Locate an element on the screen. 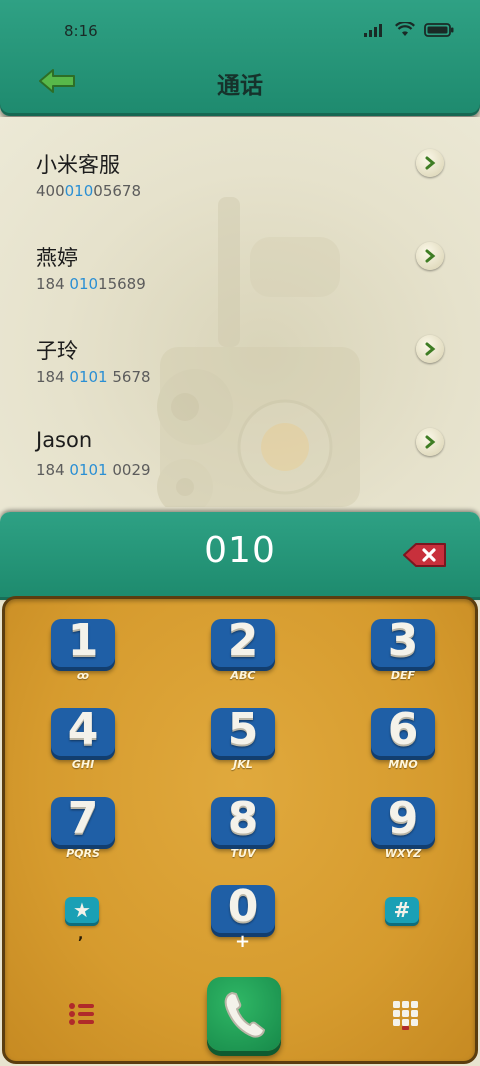  key-9: 9 WXYZ is located at coordinates (403, 826).